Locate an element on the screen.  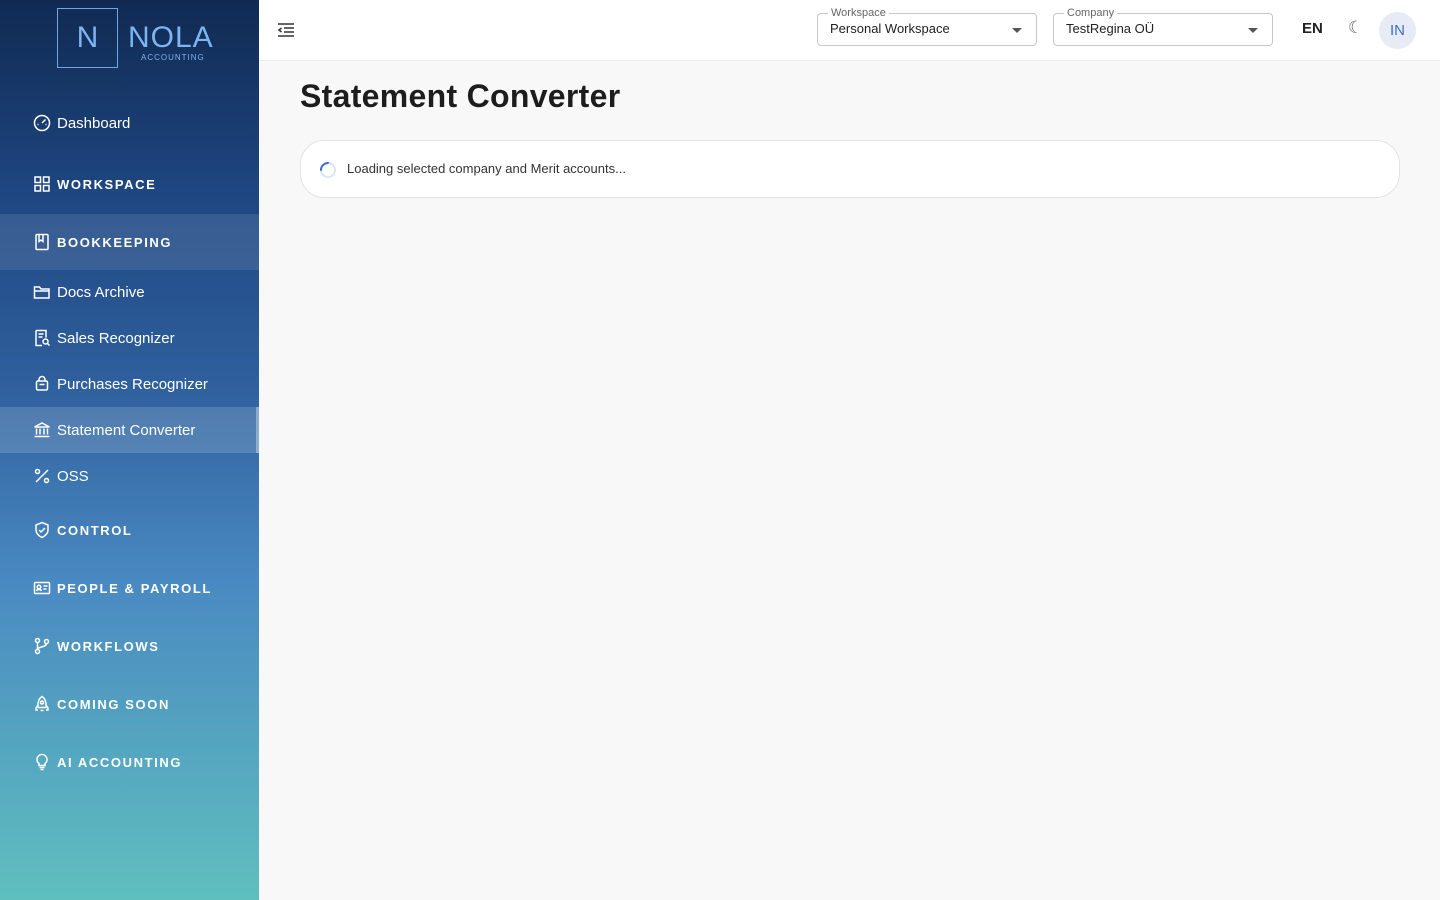
company-select-value: TestRegina OÜ is located at coordinates (1110, 28).